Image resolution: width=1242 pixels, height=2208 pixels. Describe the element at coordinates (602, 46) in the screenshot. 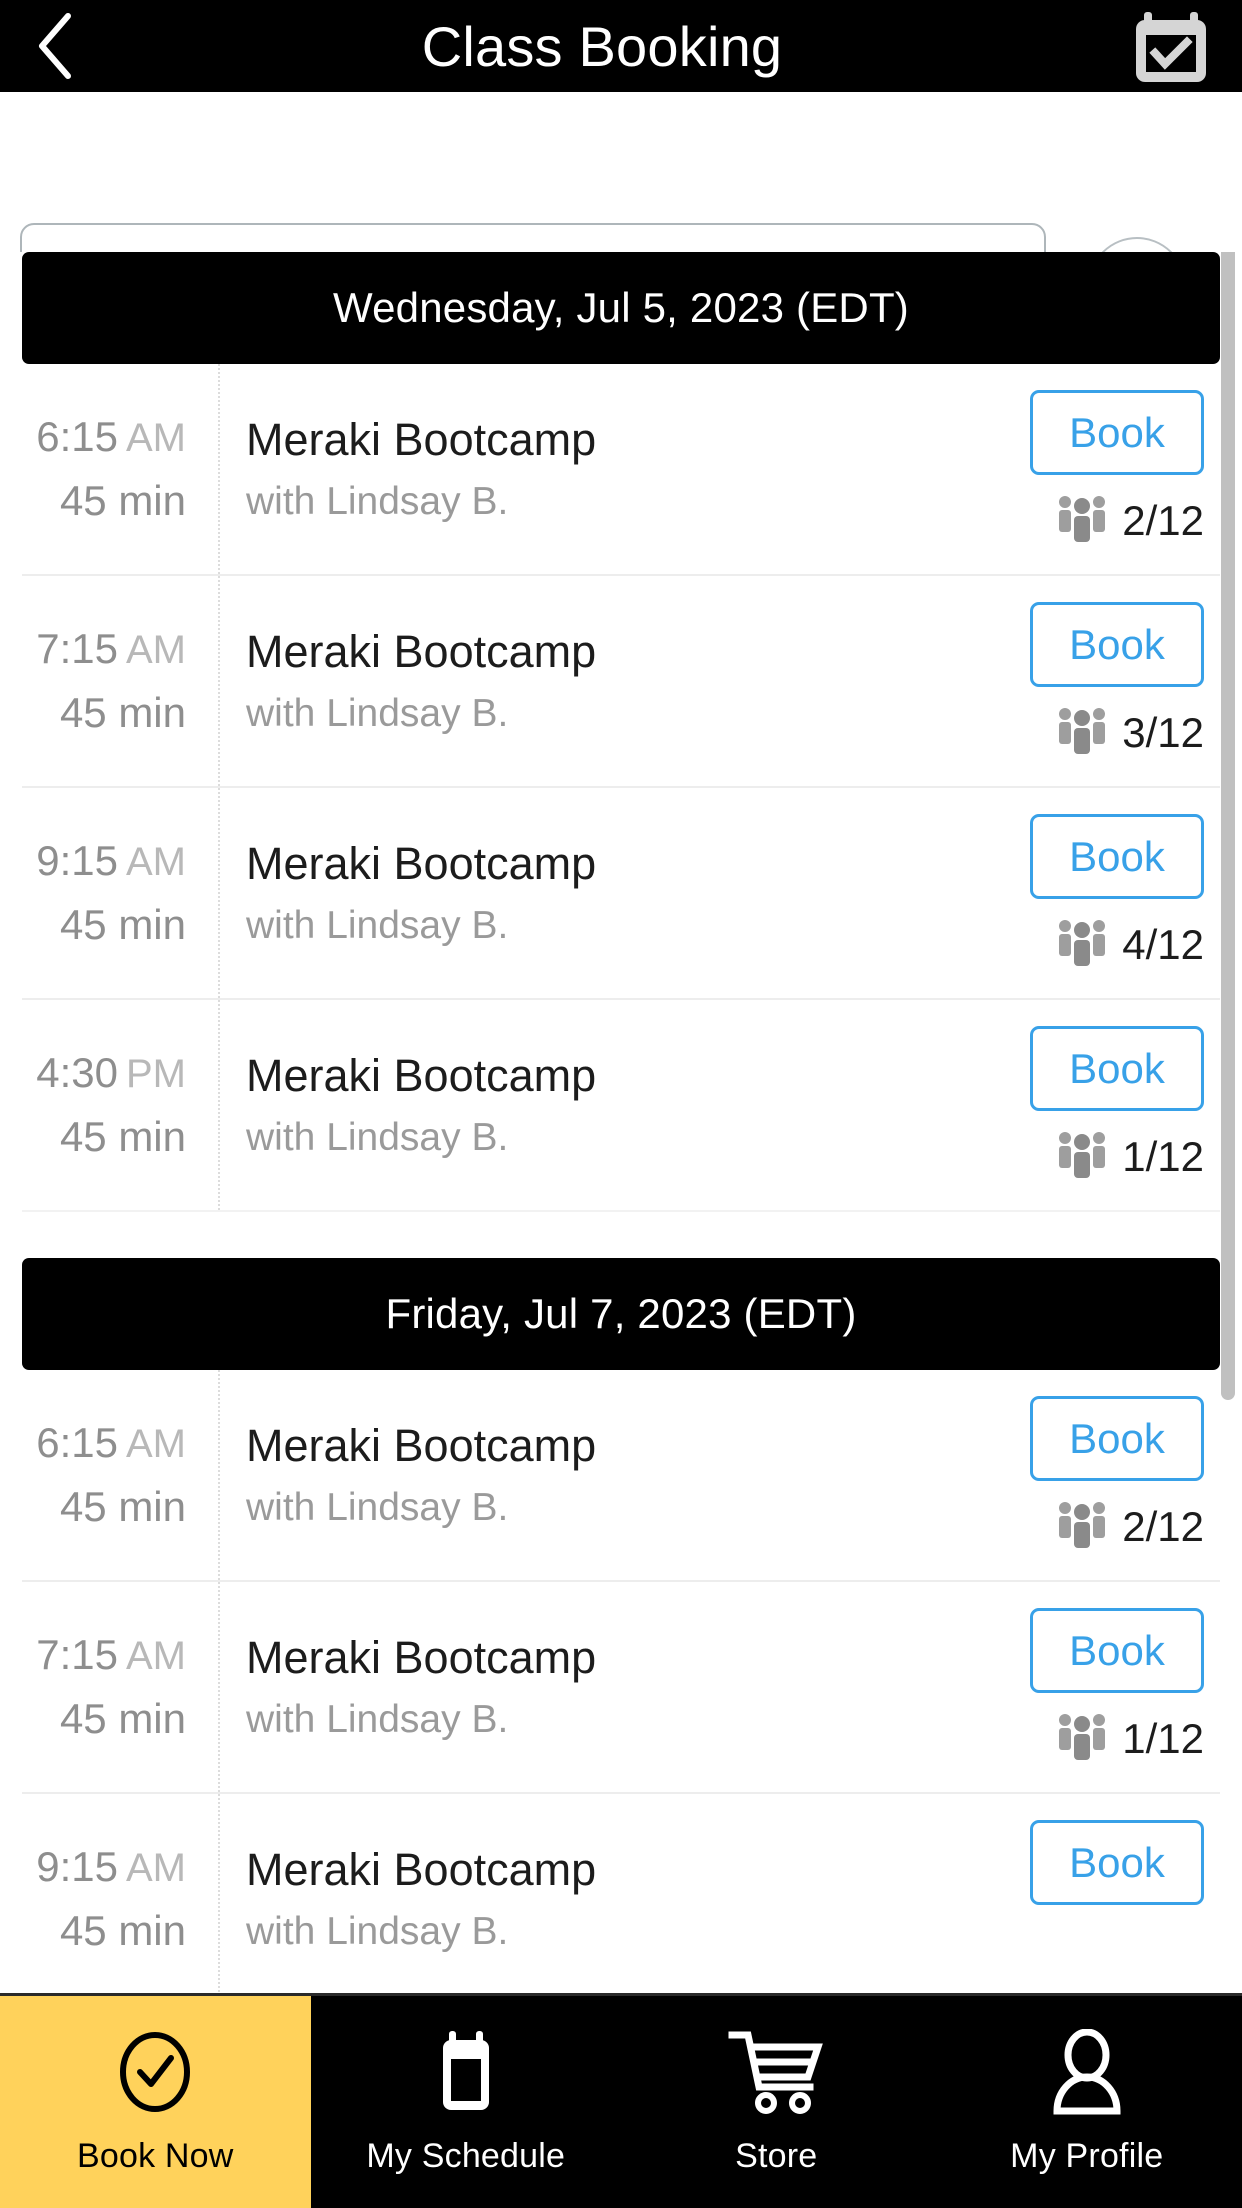

I see `page-title: Class Booking` at that location.